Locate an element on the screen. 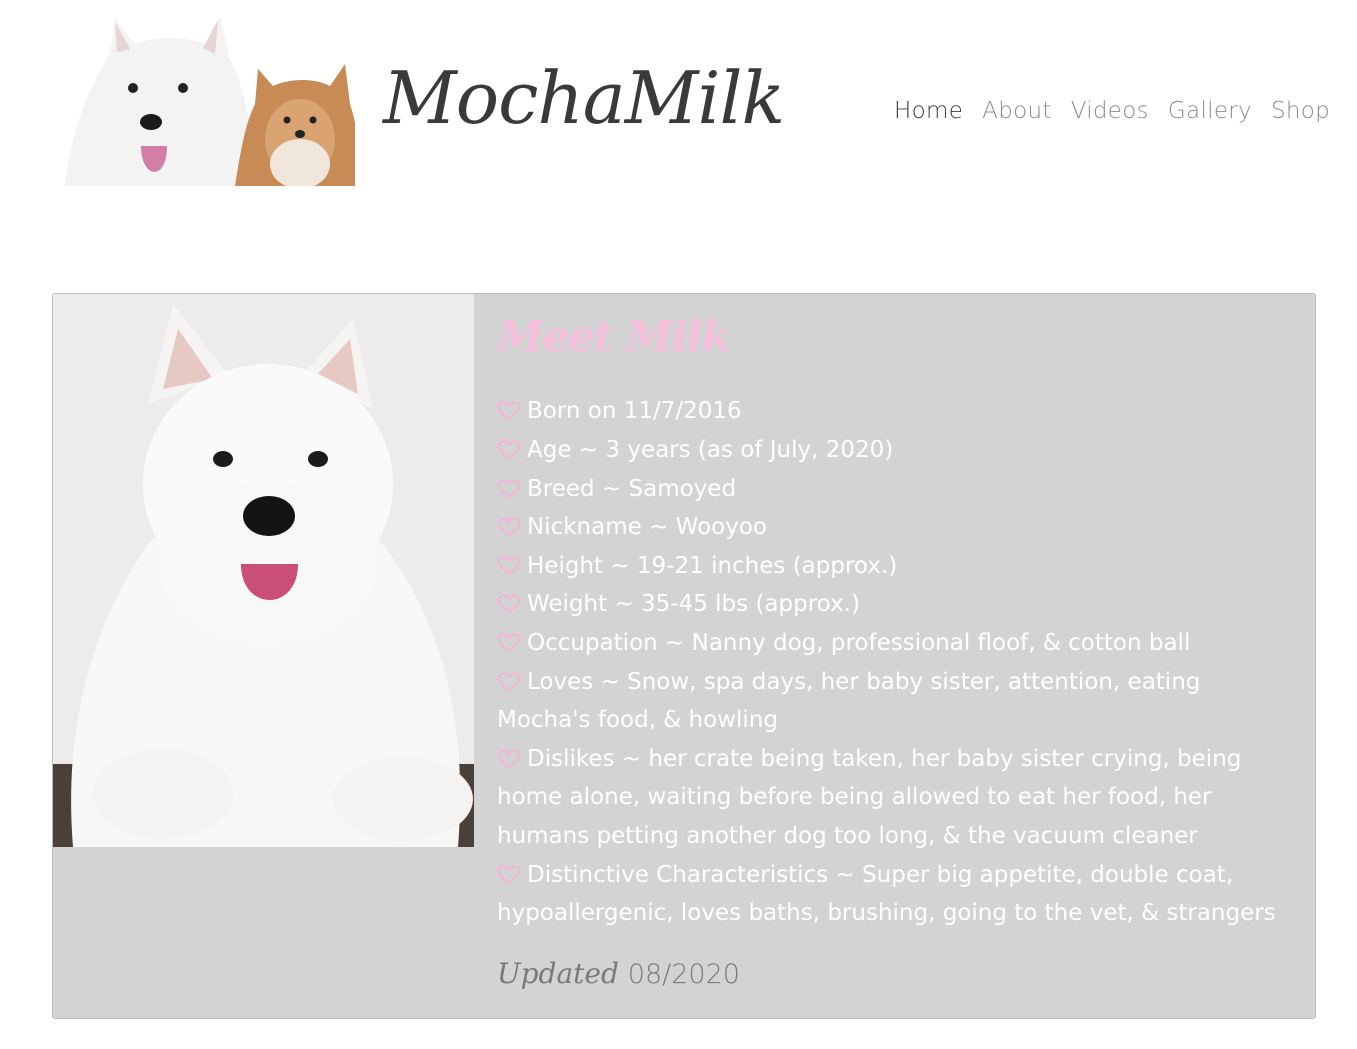 This screenshot has height=1049, width=1357. main-nav: Home About Videos Gallery Shop is located at coordinates (1112, 111).